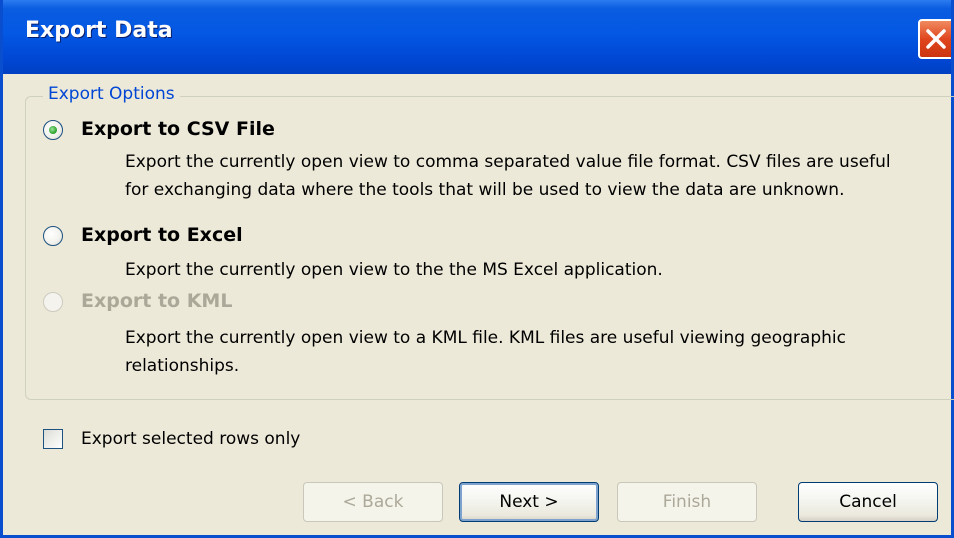 This screenshot has height=538, width=954. I want to click on export-options-legend: Export Options, so click(111, 94).